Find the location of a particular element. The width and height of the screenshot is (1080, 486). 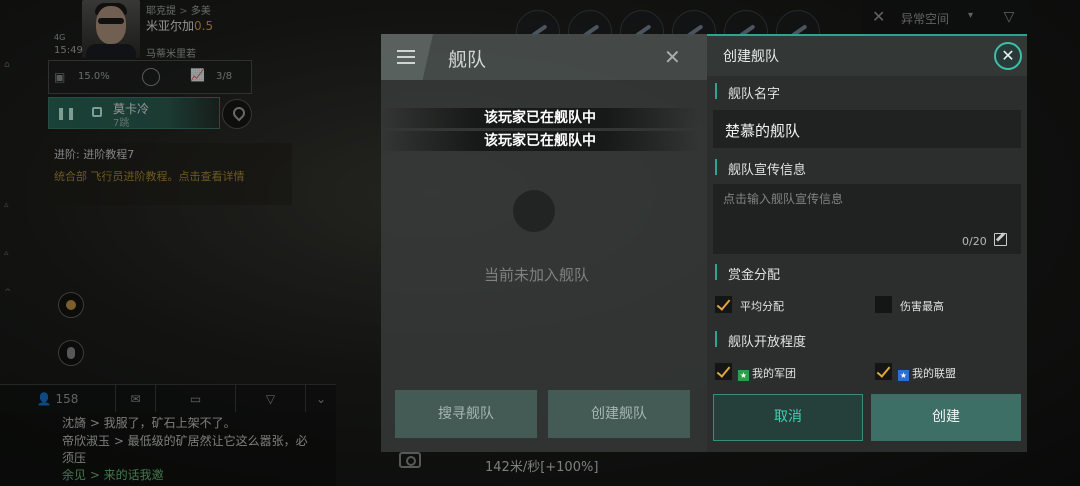

dialog-title: 创建舰队 is located at coordinates (751, 57).